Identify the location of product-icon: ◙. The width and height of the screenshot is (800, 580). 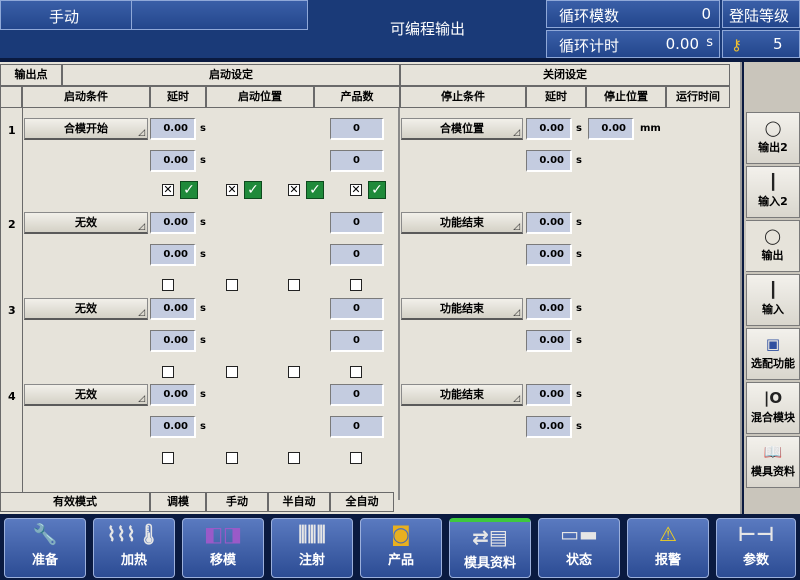
(401, 534).